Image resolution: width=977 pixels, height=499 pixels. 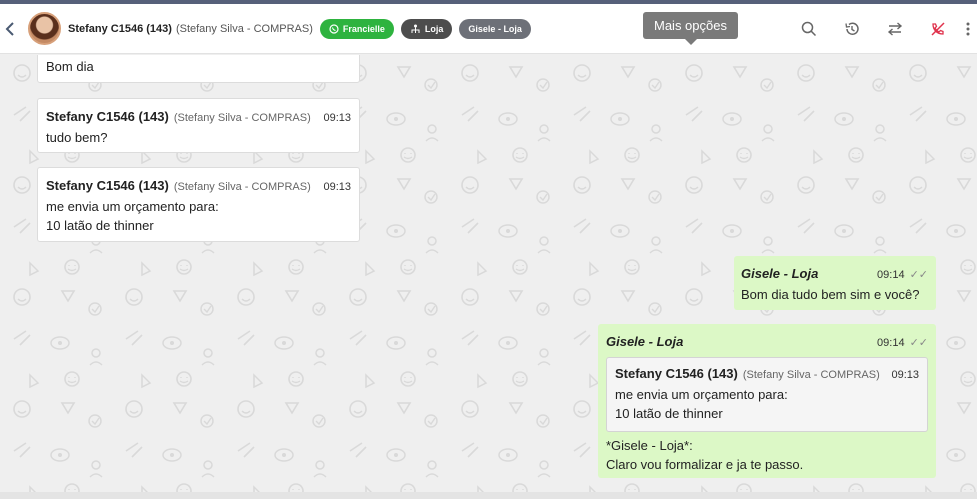 I want to click on quoted-text-line: me envia um orçamento para:, so click(x=701, y=394).